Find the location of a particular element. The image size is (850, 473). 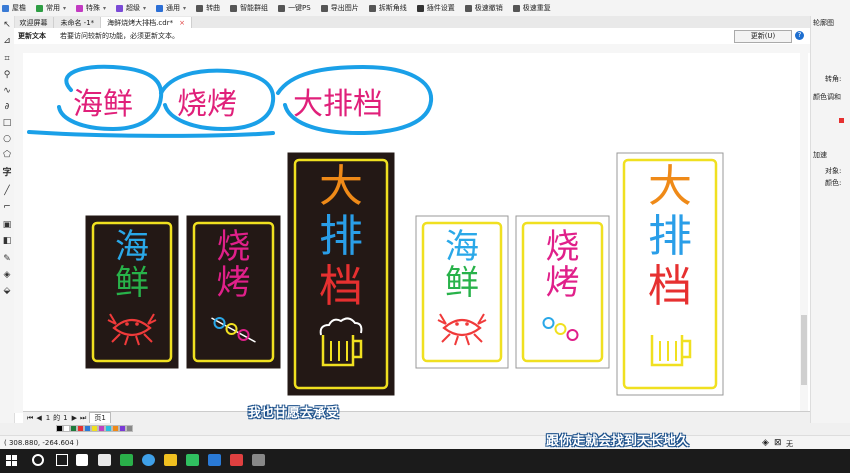

color-palette is located at coordinates (425, 429).